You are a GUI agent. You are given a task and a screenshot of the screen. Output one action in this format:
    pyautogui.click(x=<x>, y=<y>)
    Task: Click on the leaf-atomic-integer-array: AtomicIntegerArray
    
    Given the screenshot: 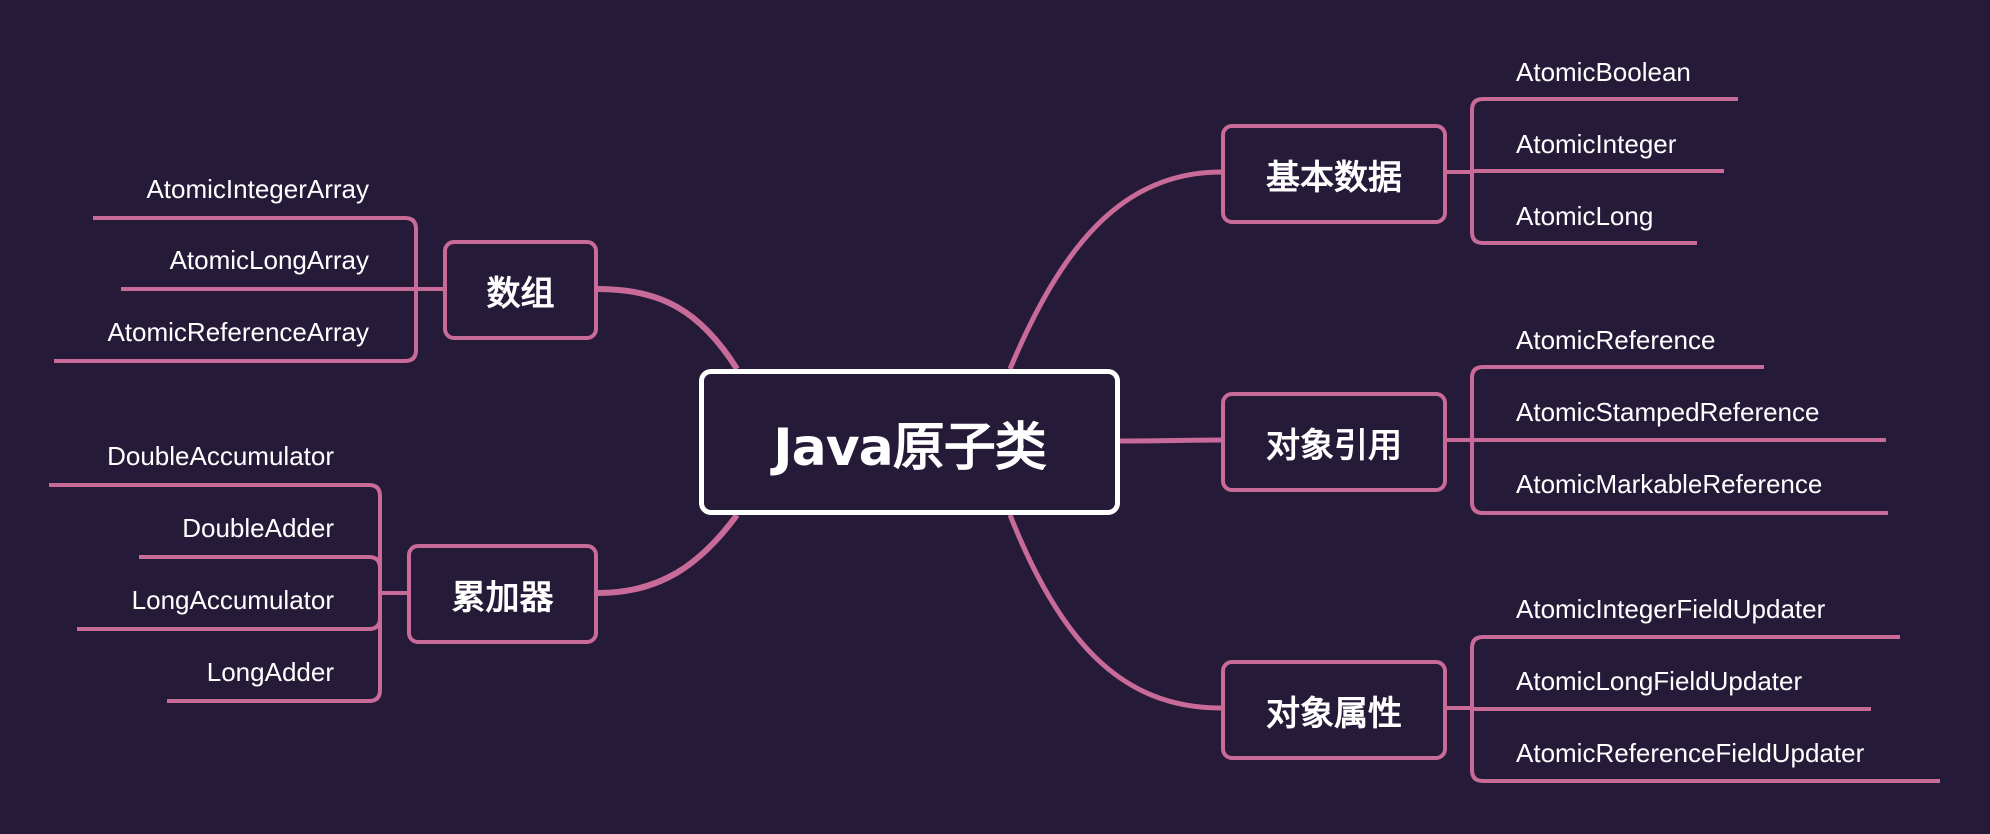 What is the action you would take?
    pyautogui.click(x=257, y=189)
    